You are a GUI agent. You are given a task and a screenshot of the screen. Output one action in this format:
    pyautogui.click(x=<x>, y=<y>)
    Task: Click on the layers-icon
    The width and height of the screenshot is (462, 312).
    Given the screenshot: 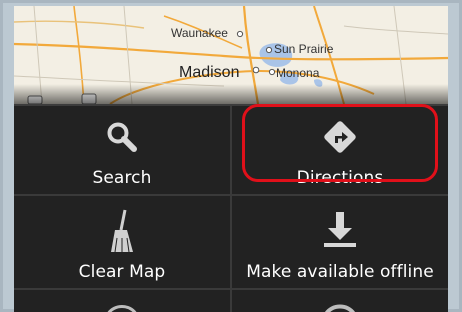 What is the action you would take?
    pyautogui.click(x=122, y=308)
    